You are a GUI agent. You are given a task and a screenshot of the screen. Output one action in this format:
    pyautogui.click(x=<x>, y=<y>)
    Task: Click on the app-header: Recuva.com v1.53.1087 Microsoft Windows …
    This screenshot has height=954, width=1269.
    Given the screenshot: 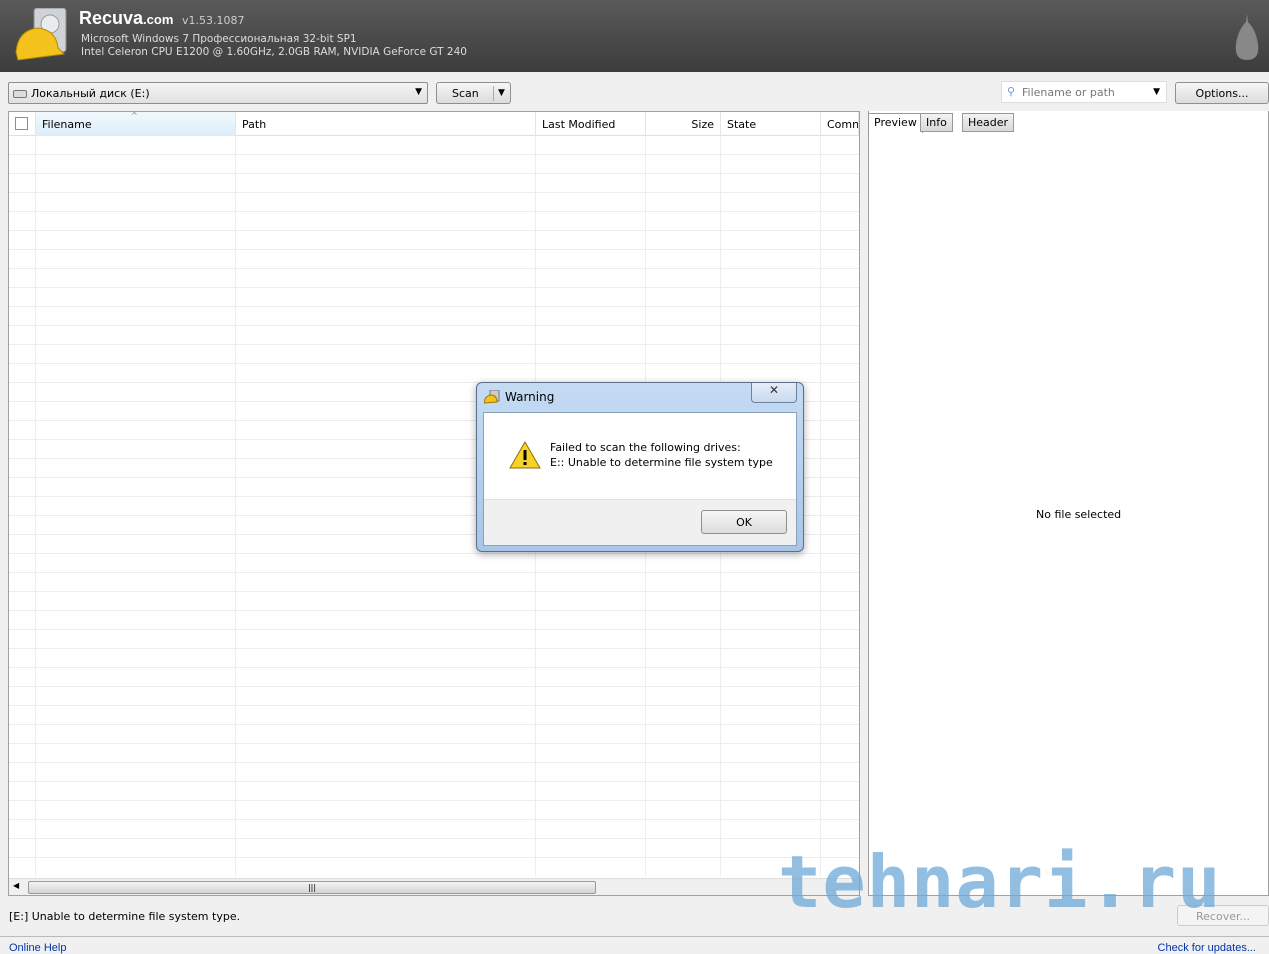 What is the action you would take?
    pyautogui.click(x=634, y=36)
    